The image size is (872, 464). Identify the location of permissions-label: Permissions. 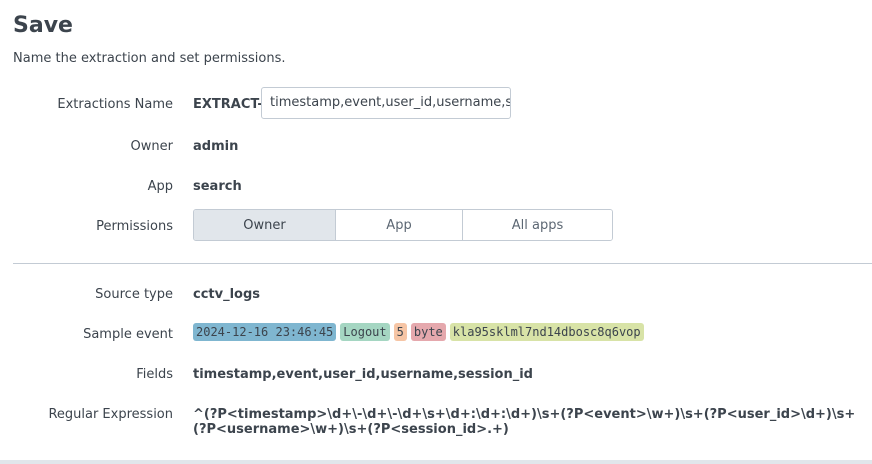
(134, 226).